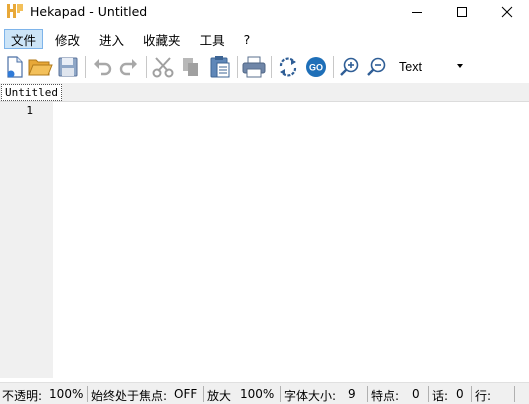  What do you see at coordinates (257, 394) in the screenshot?
I see `status-zoom-value: 100%` at bounding box center [257, 394].